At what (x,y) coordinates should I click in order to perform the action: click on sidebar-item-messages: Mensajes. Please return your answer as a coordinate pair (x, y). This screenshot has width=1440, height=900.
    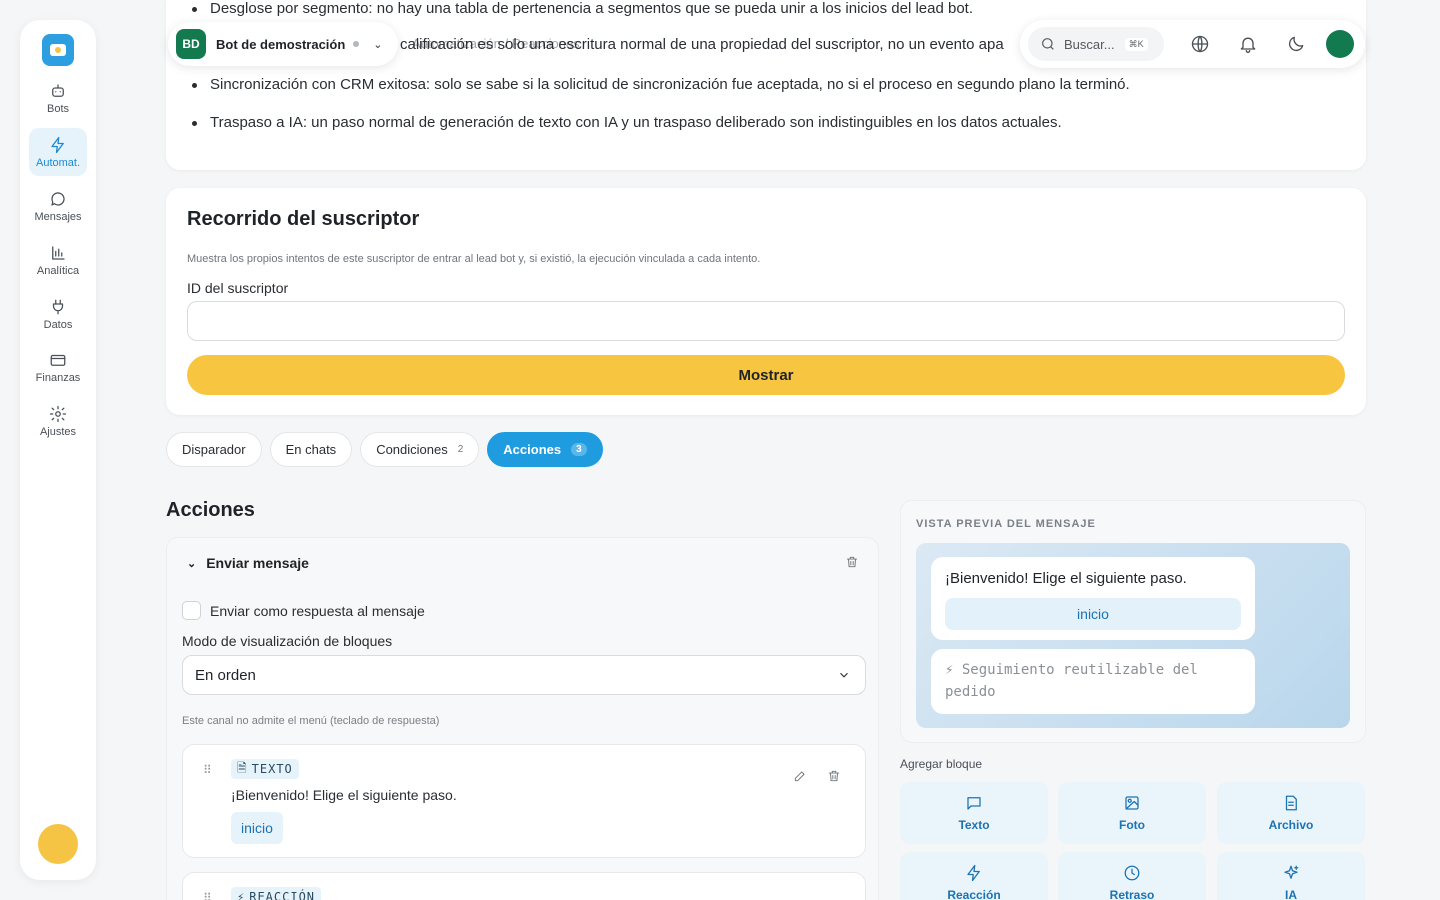
    Looking at the image, I should click on (58, 206).